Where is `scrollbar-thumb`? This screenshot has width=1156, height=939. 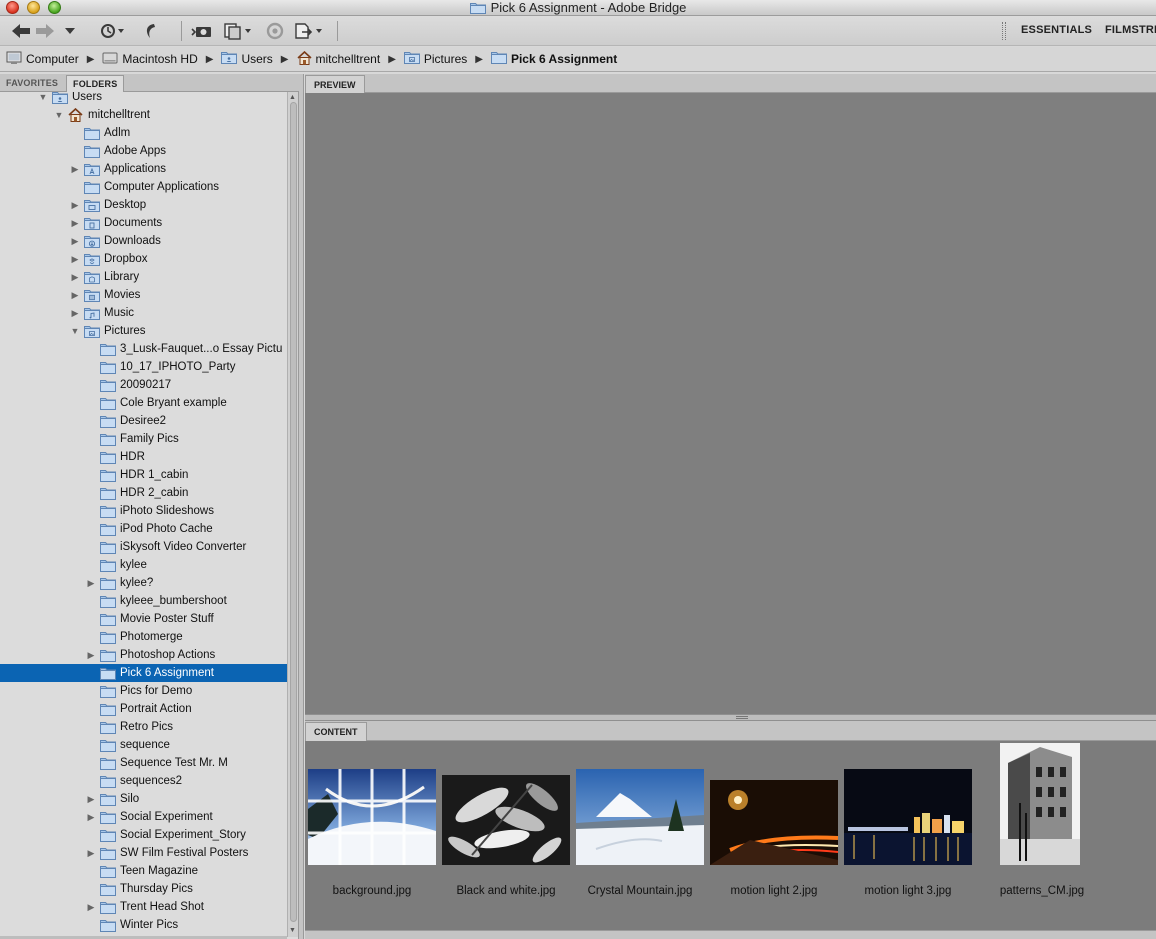
scrollbar-thumb is located at coordinates (293, 512).